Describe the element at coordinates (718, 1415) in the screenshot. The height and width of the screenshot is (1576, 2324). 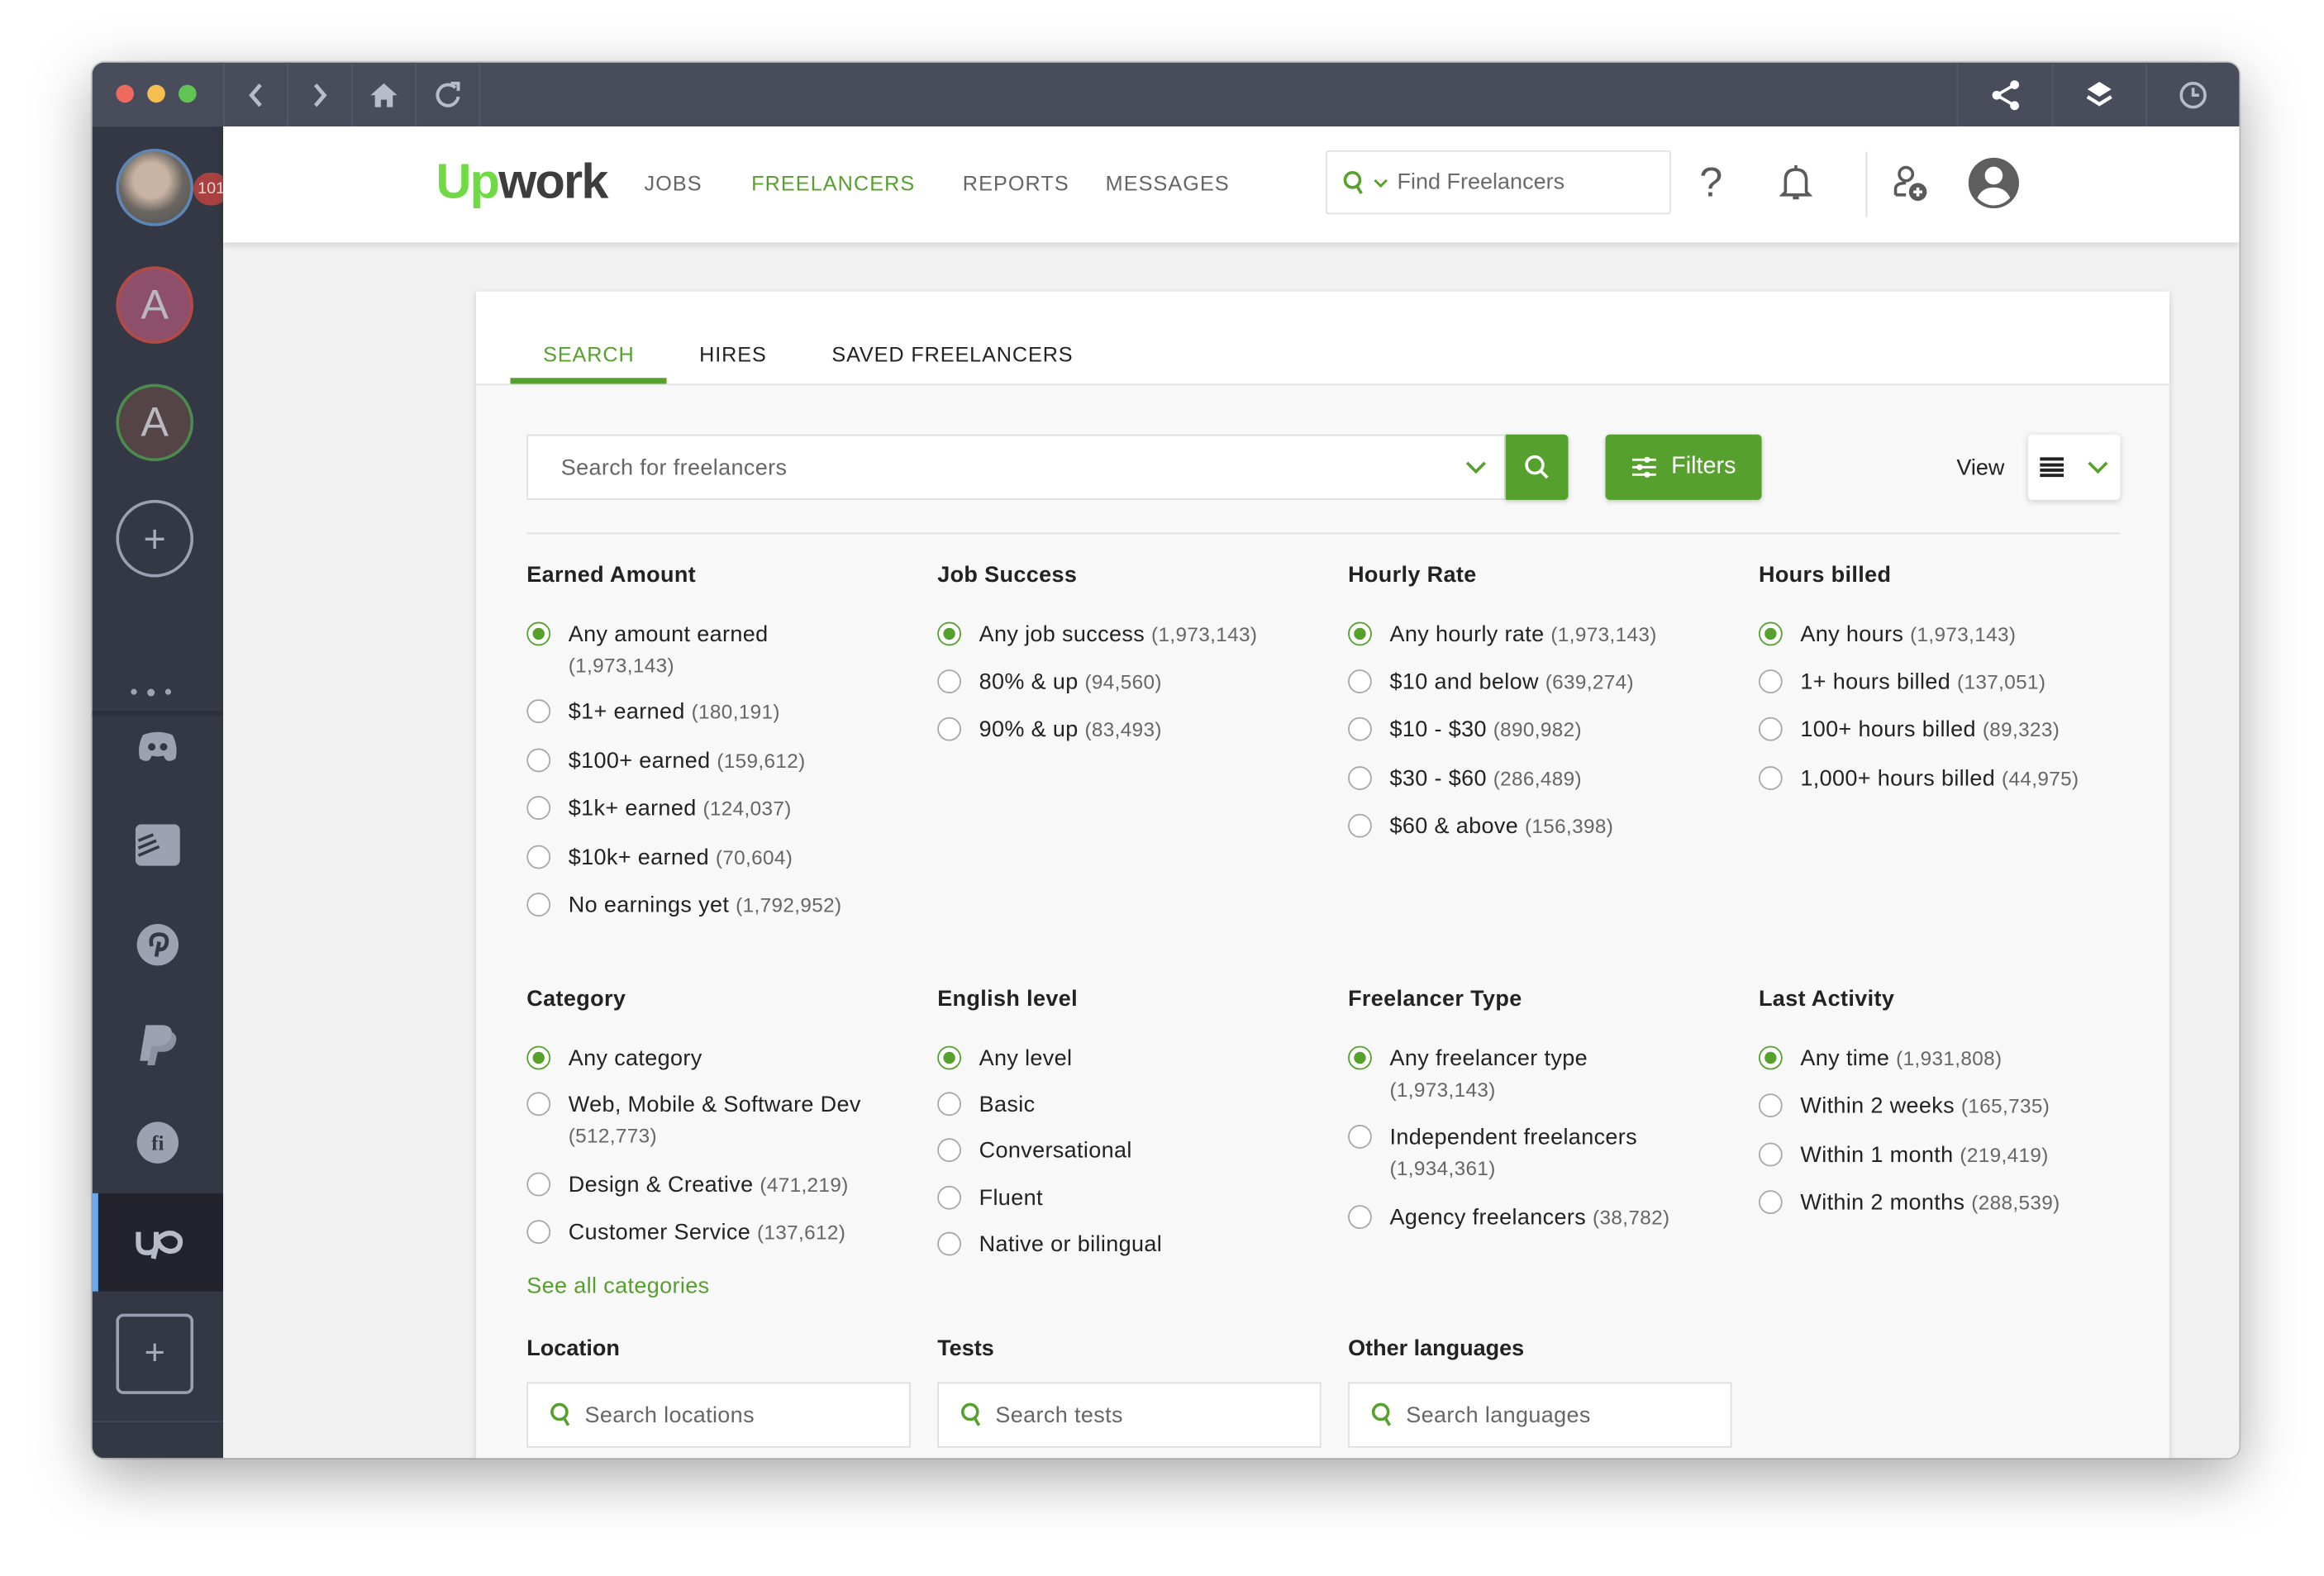
I see `search-locations-input: Search locations` at that location.